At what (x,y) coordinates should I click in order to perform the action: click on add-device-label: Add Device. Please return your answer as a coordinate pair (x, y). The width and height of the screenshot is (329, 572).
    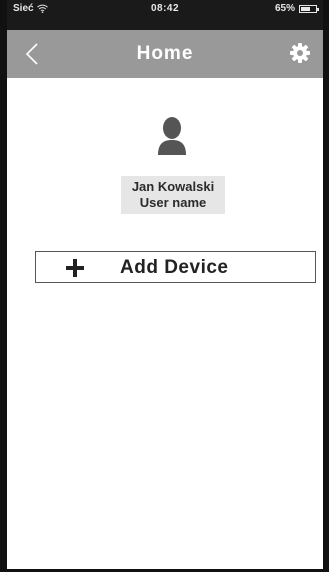
    Looking at the image, I should click on (174, 267).